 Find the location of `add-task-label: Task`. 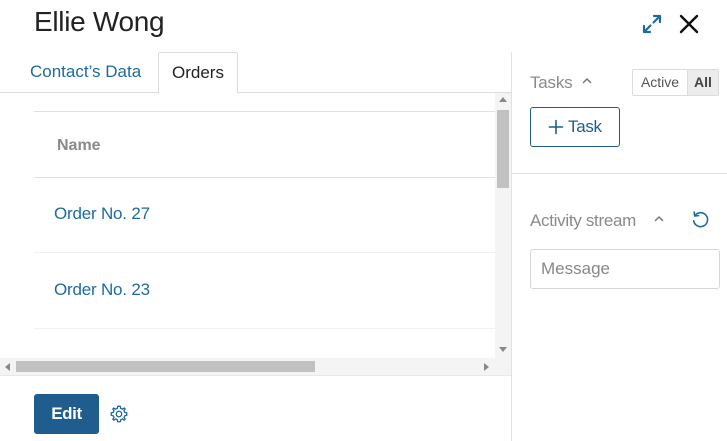

add-task-label: Task is located at coordinates (585, 126).